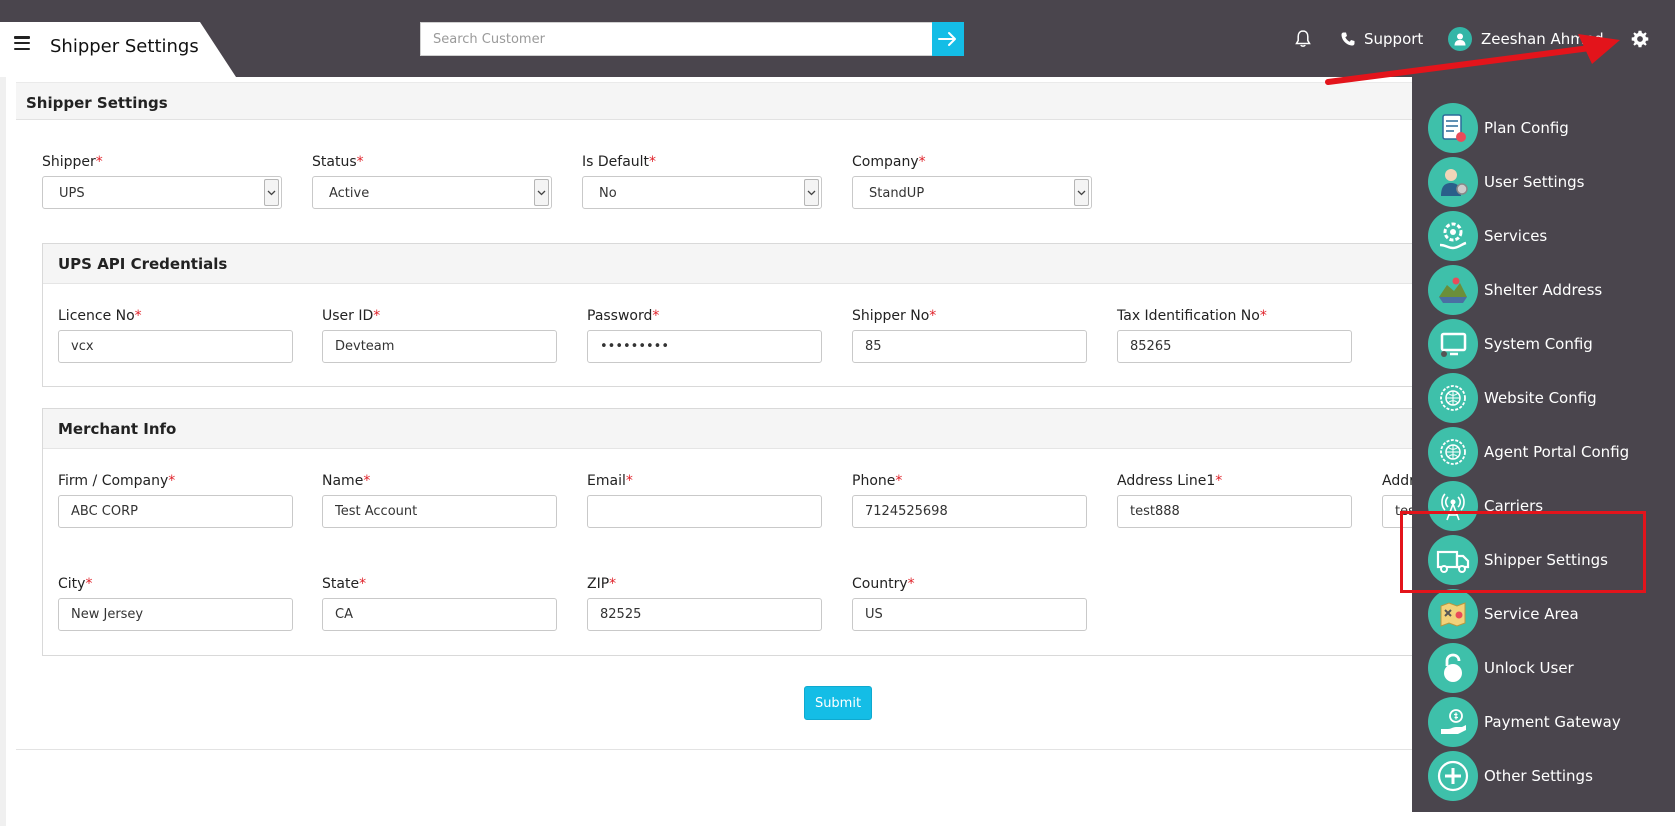 The image size is (1675, 826). I want to click on status-field: Status* Active, so click(432, 181).